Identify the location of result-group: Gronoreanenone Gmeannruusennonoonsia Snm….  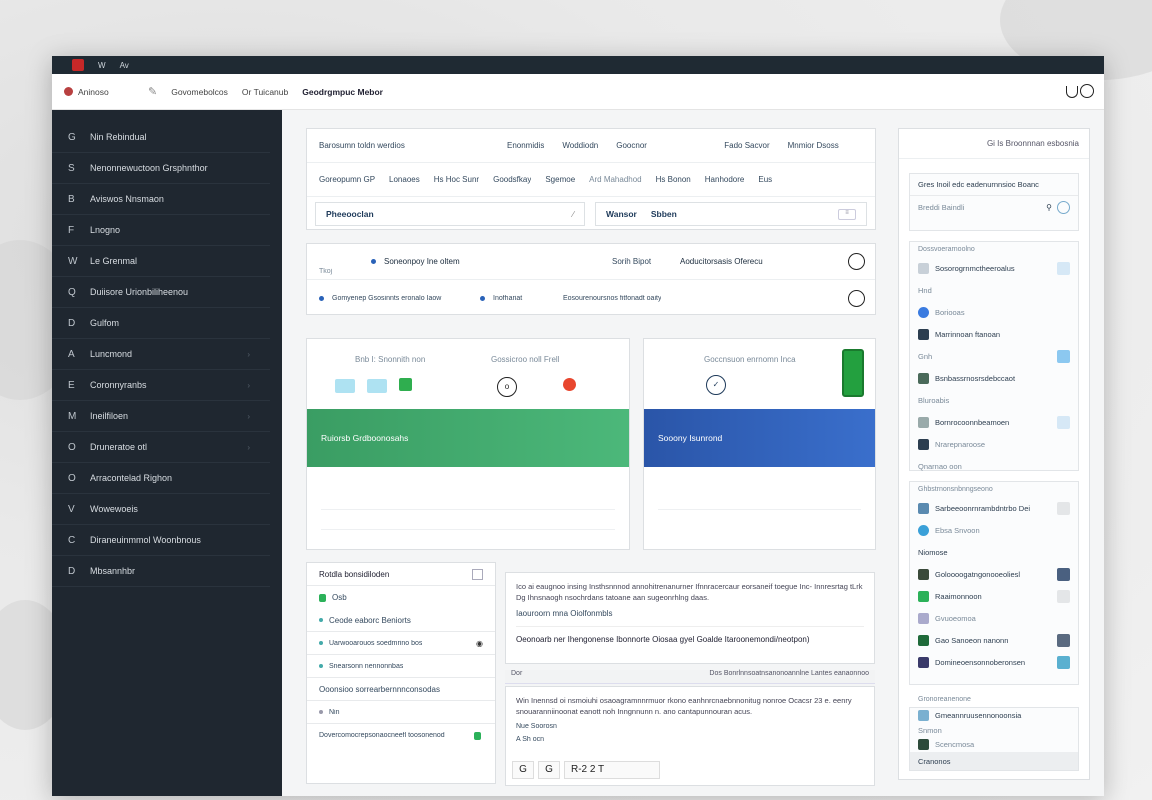
(994, 733).